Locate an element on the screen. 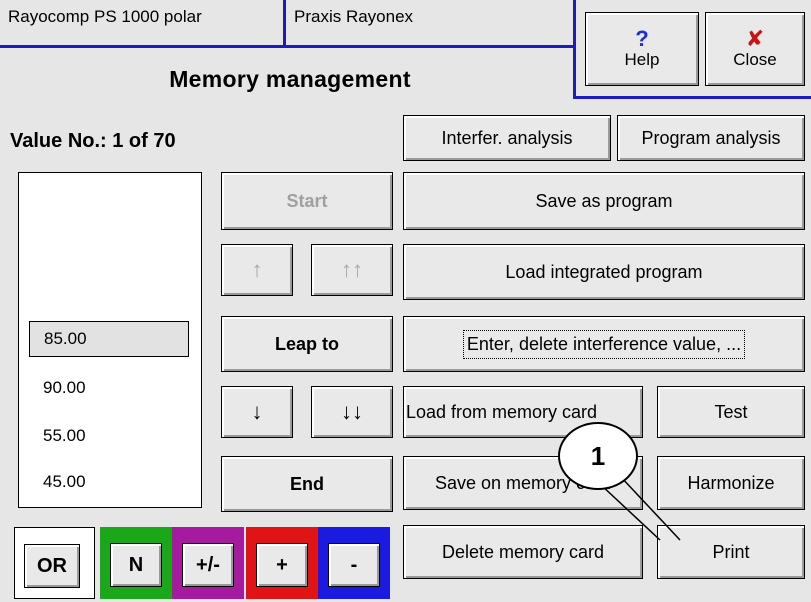 This screenshot has width=811, height=602. start-button: Start is located at coordinates (307, 201).